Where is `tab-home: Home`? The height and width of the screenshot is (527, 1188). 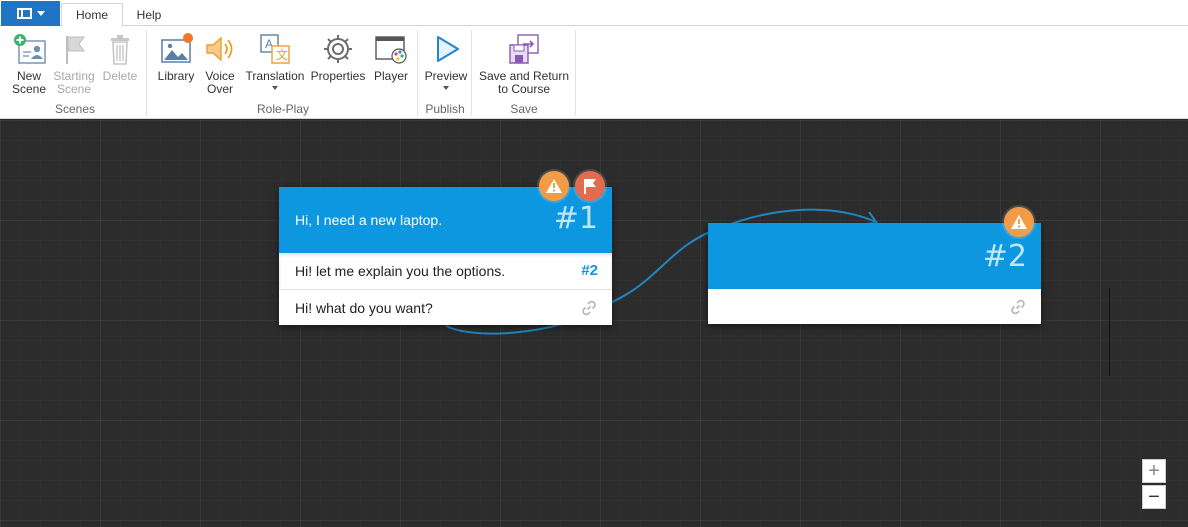 tab-home: Home is located at coordinates (92, 15).